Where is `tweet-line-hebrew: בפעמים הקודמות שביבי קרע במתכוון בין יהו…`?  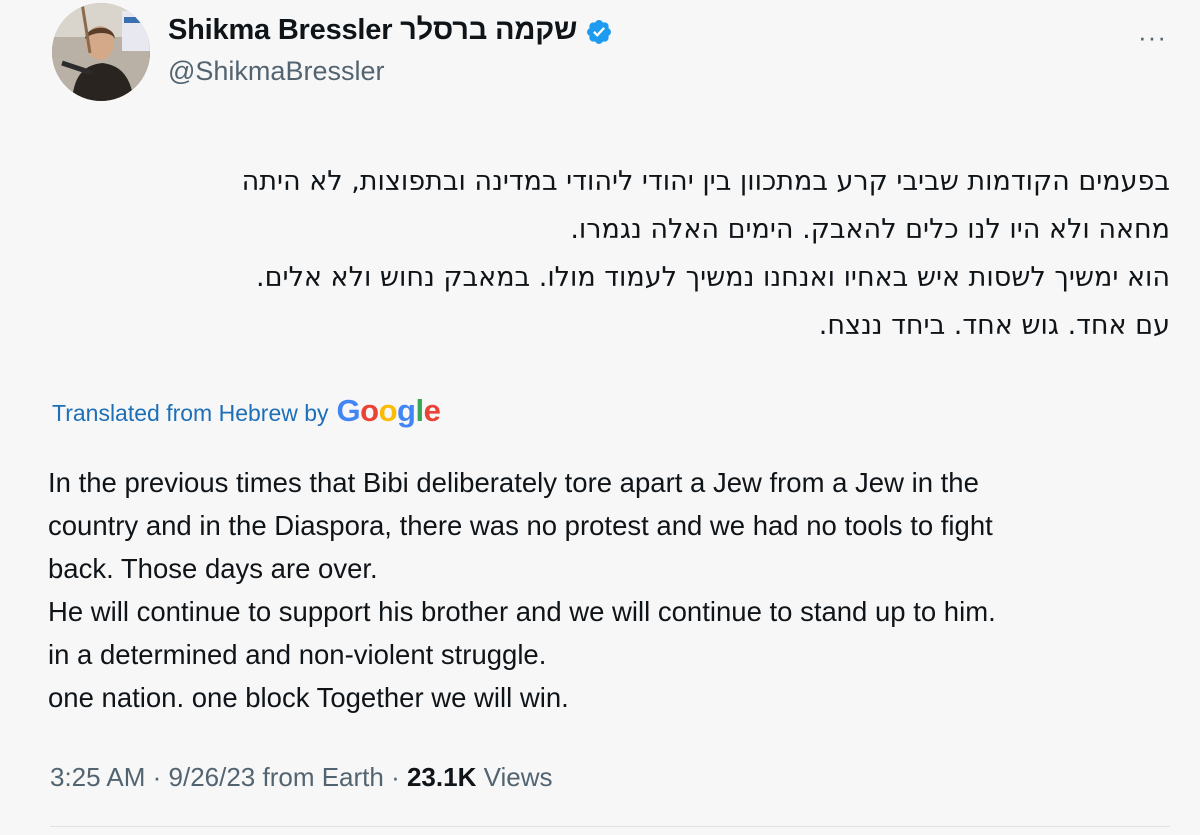
tweet-line-hebrew: בפעמים הקודמות שביבי קרע במתכוון בין יהו… is located at coordinates (705, 181).